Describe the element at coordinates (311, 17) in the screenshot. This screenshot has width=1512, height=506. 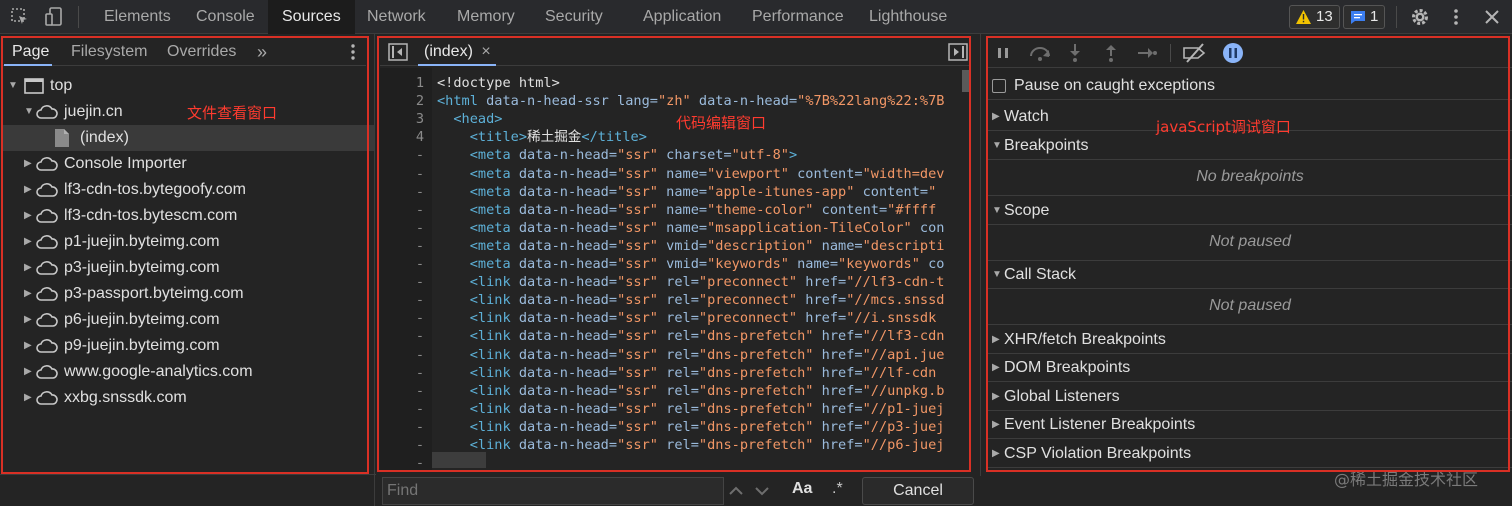
I see `tab-sources: Sources` at that location.